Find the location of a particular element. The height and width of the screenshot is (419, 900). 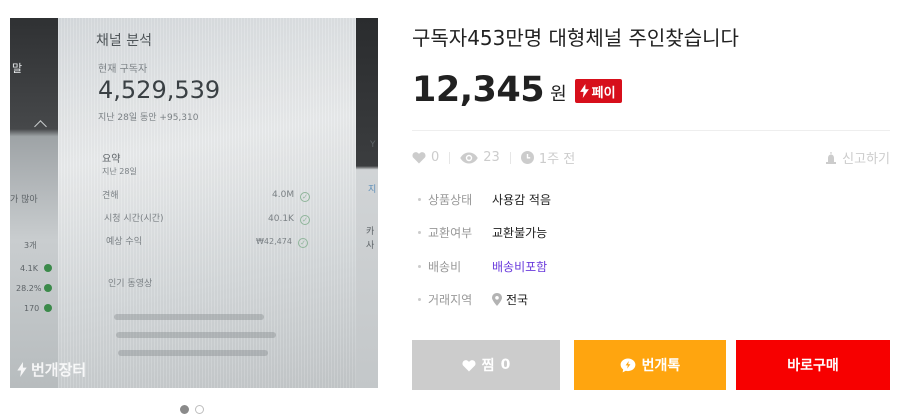

detail-value: 사용감 적음 is located at coordinates (522, 200).